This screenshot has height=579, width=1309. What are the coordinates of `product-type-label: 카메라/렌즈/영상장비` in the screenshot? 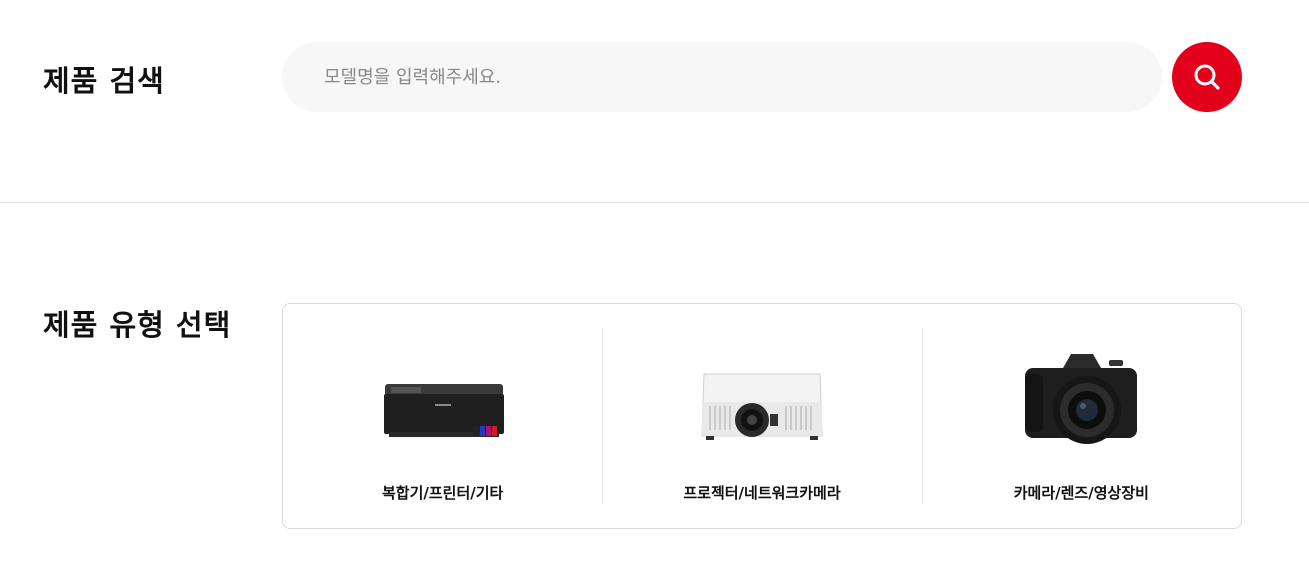 It's located at (1081, 493).